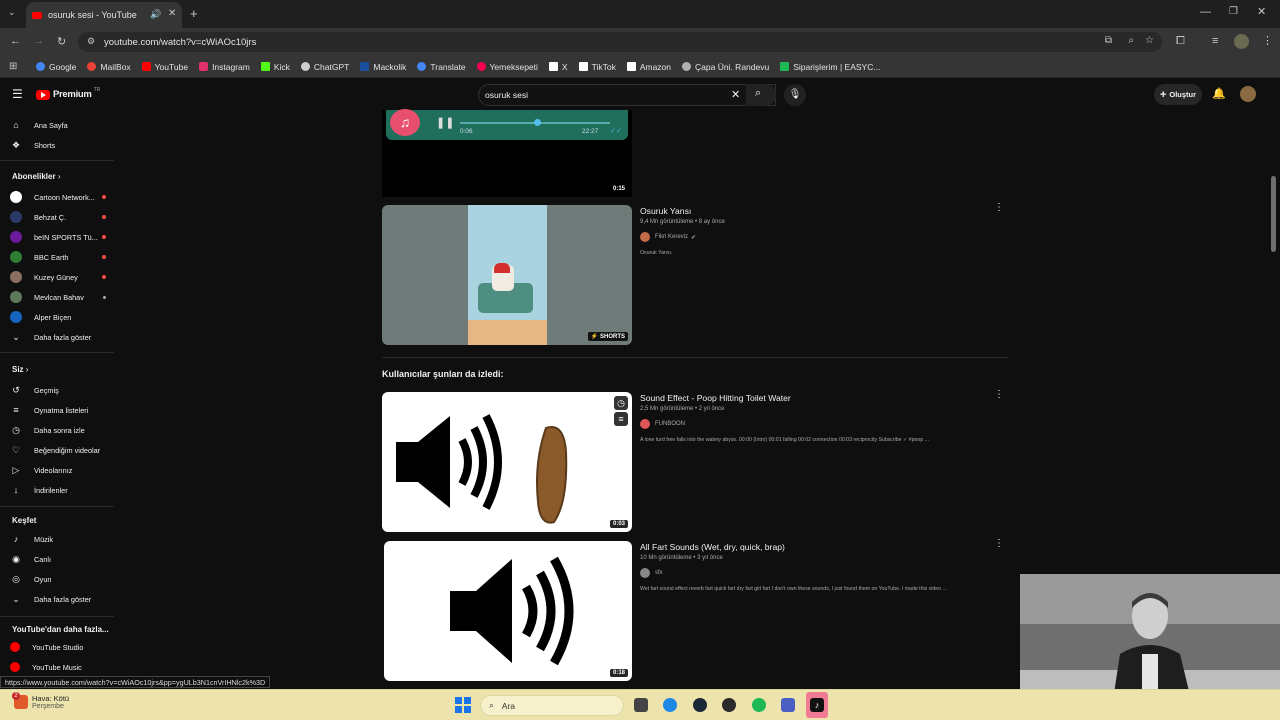 The width and height of the screenshot is (1280, 720). I want to click on tab-close-icon: ✕, so click(172, 13).